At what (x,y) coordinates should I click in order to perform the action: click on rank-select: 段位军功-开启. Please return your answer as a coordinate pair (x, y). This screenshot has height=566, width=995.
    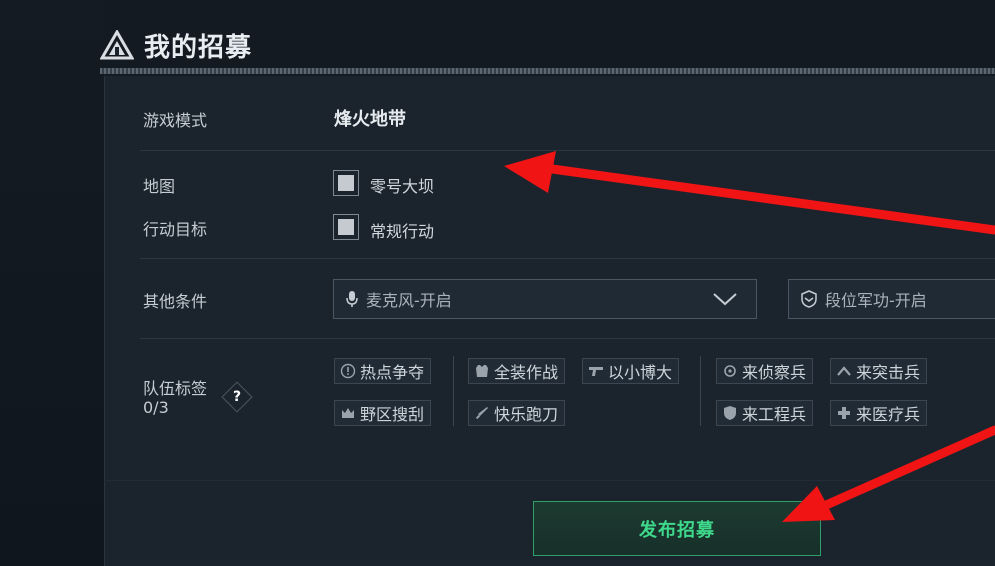
    Looking at the image, I should click on (891, 299).